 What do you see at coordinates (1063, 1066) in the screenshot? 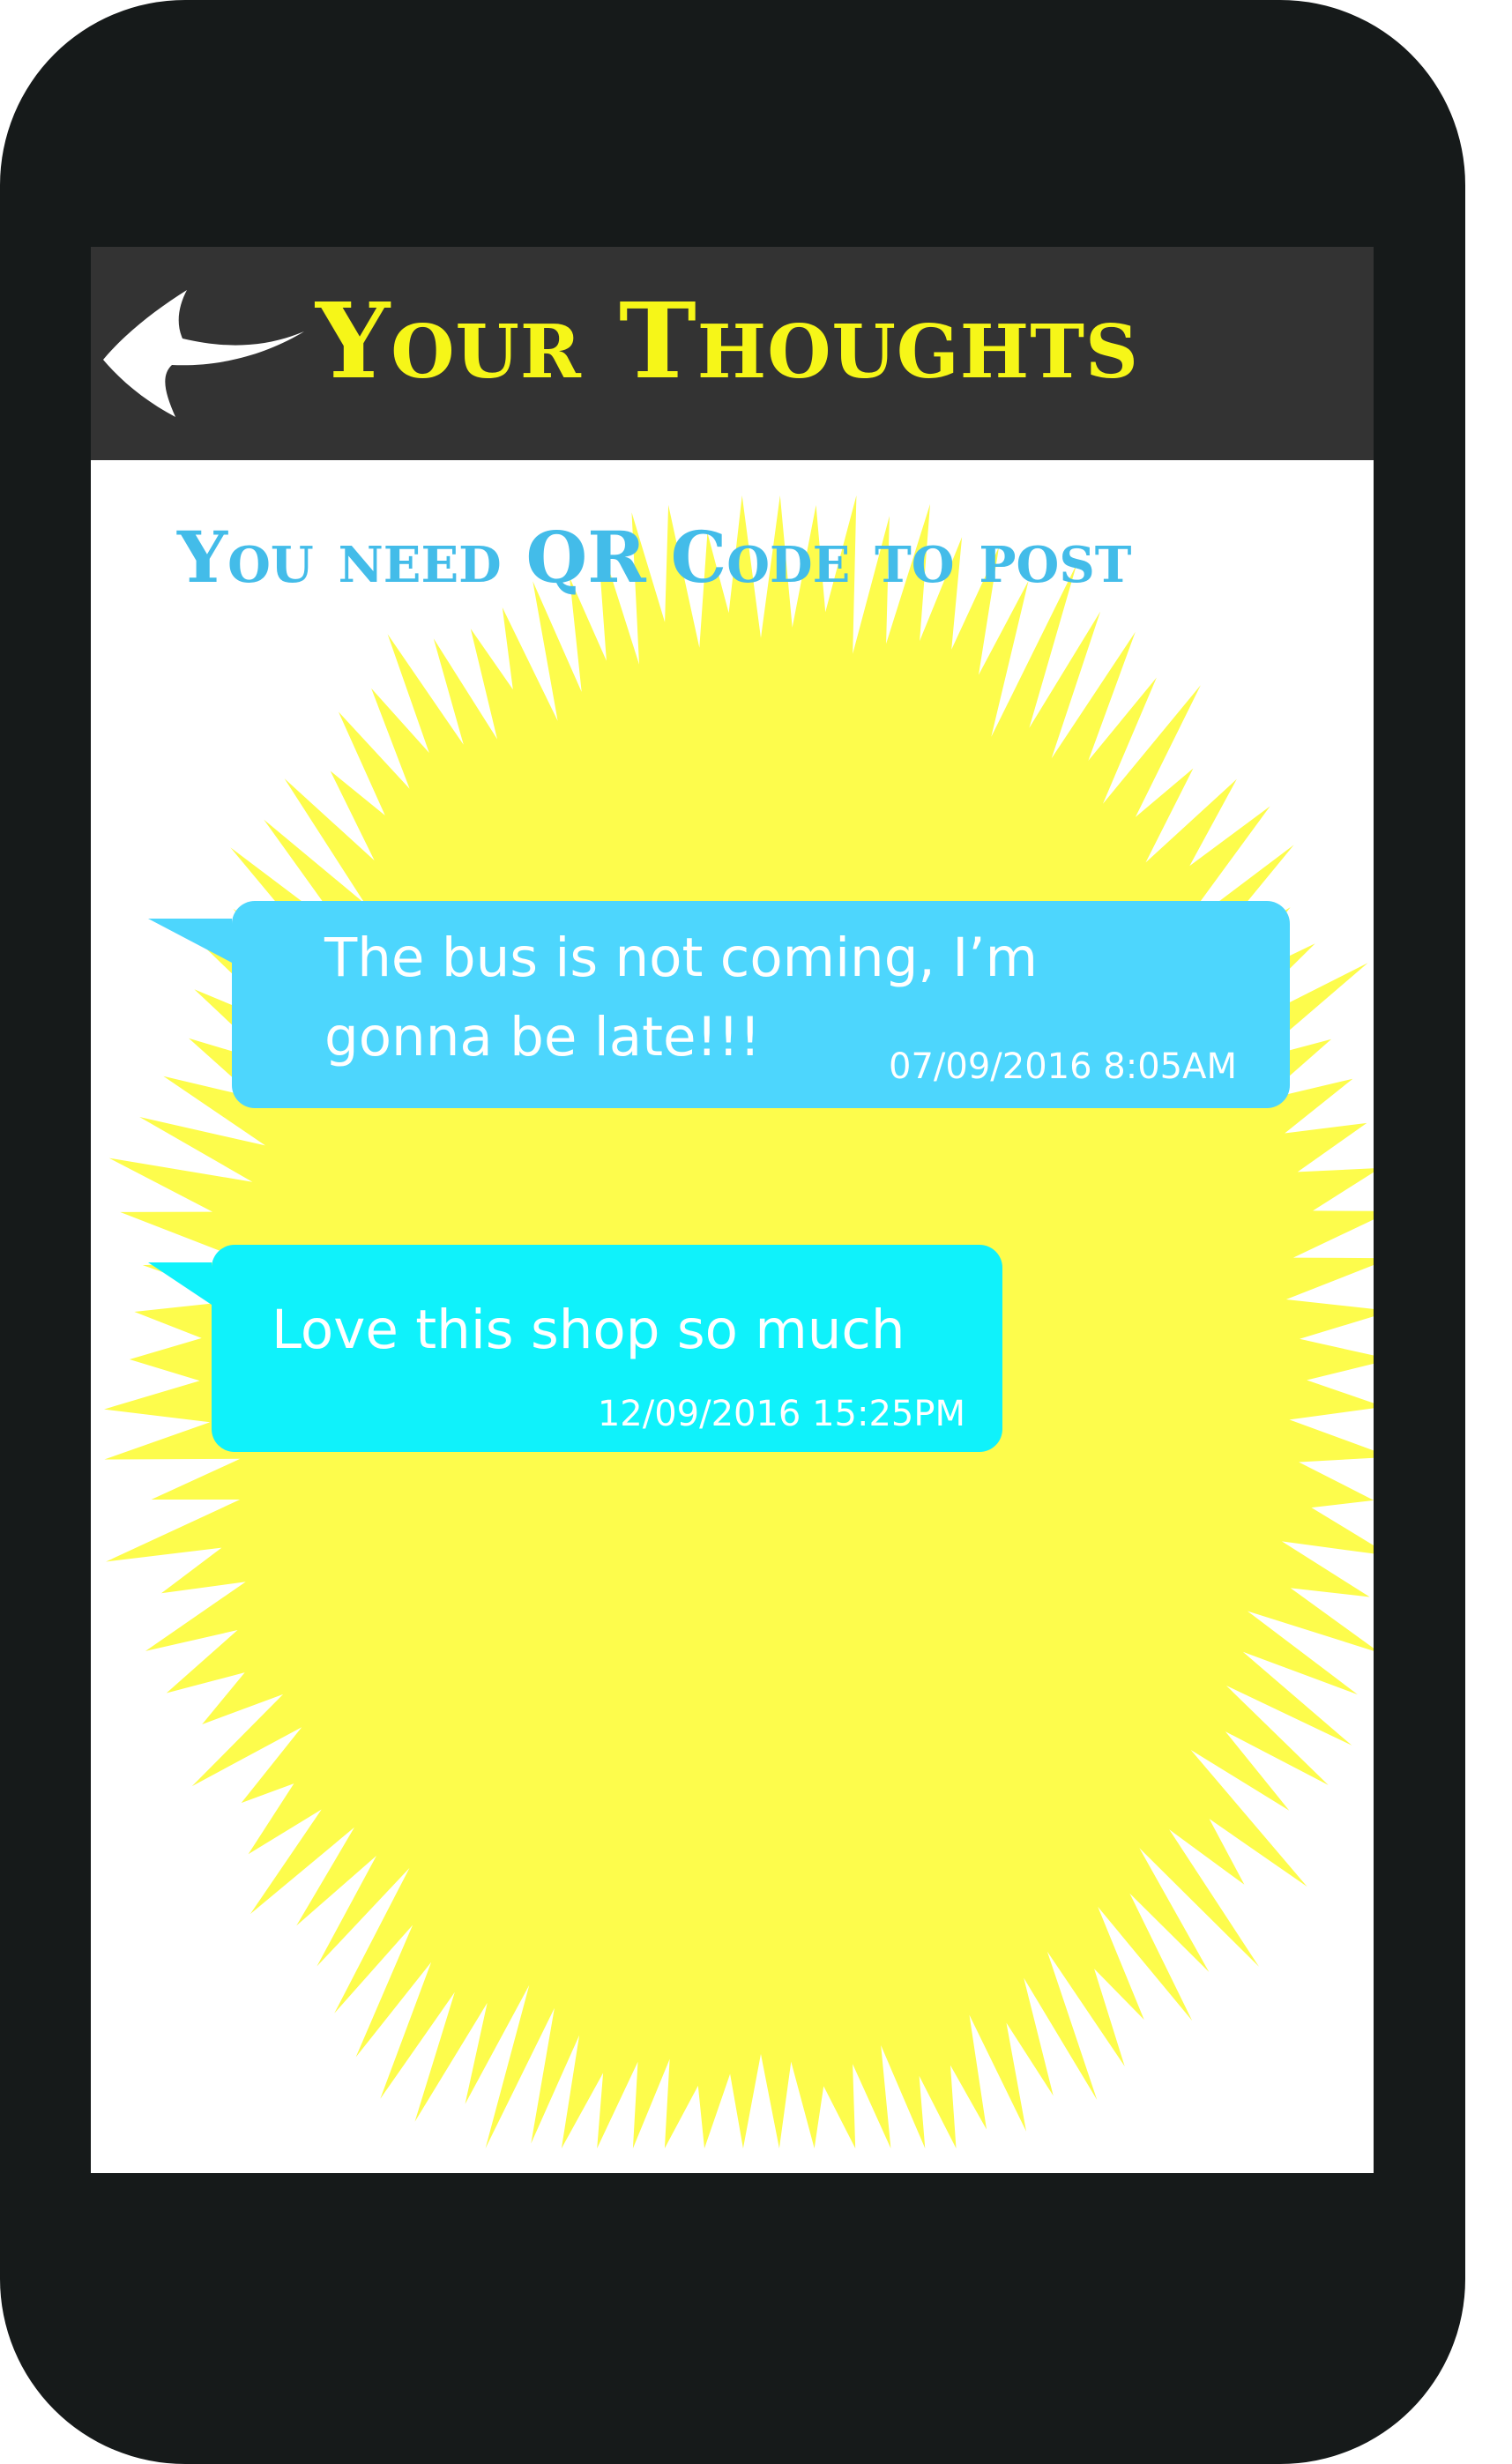
I see `message-timestamp: 07/09/2016 8:05AM` at bounding box center [1063, 1066].